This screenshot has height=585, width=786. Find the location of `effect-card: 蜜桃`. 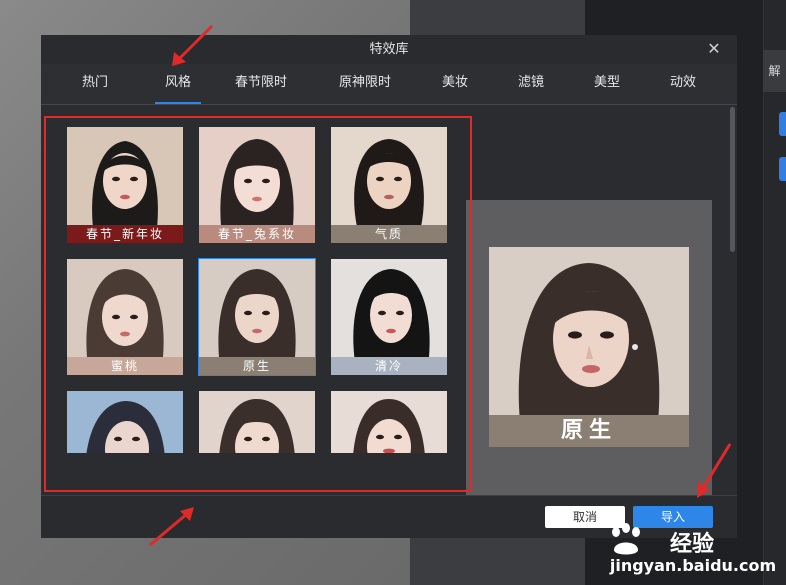

effect-card: 蜜桃 is located at coordinates (125, 317).